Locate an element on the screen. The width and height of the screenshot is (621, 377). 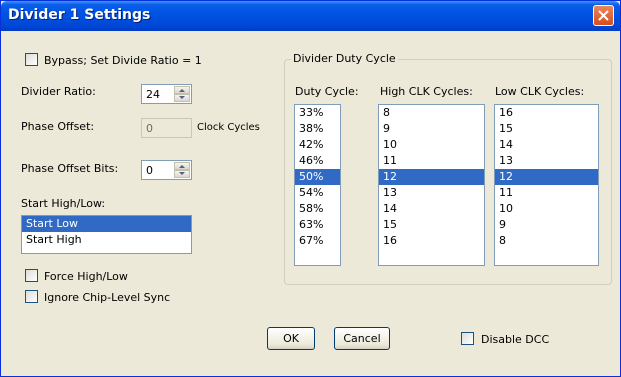
divider-ratio-label: Divider Ratio: is located at coordinates (58, 91).